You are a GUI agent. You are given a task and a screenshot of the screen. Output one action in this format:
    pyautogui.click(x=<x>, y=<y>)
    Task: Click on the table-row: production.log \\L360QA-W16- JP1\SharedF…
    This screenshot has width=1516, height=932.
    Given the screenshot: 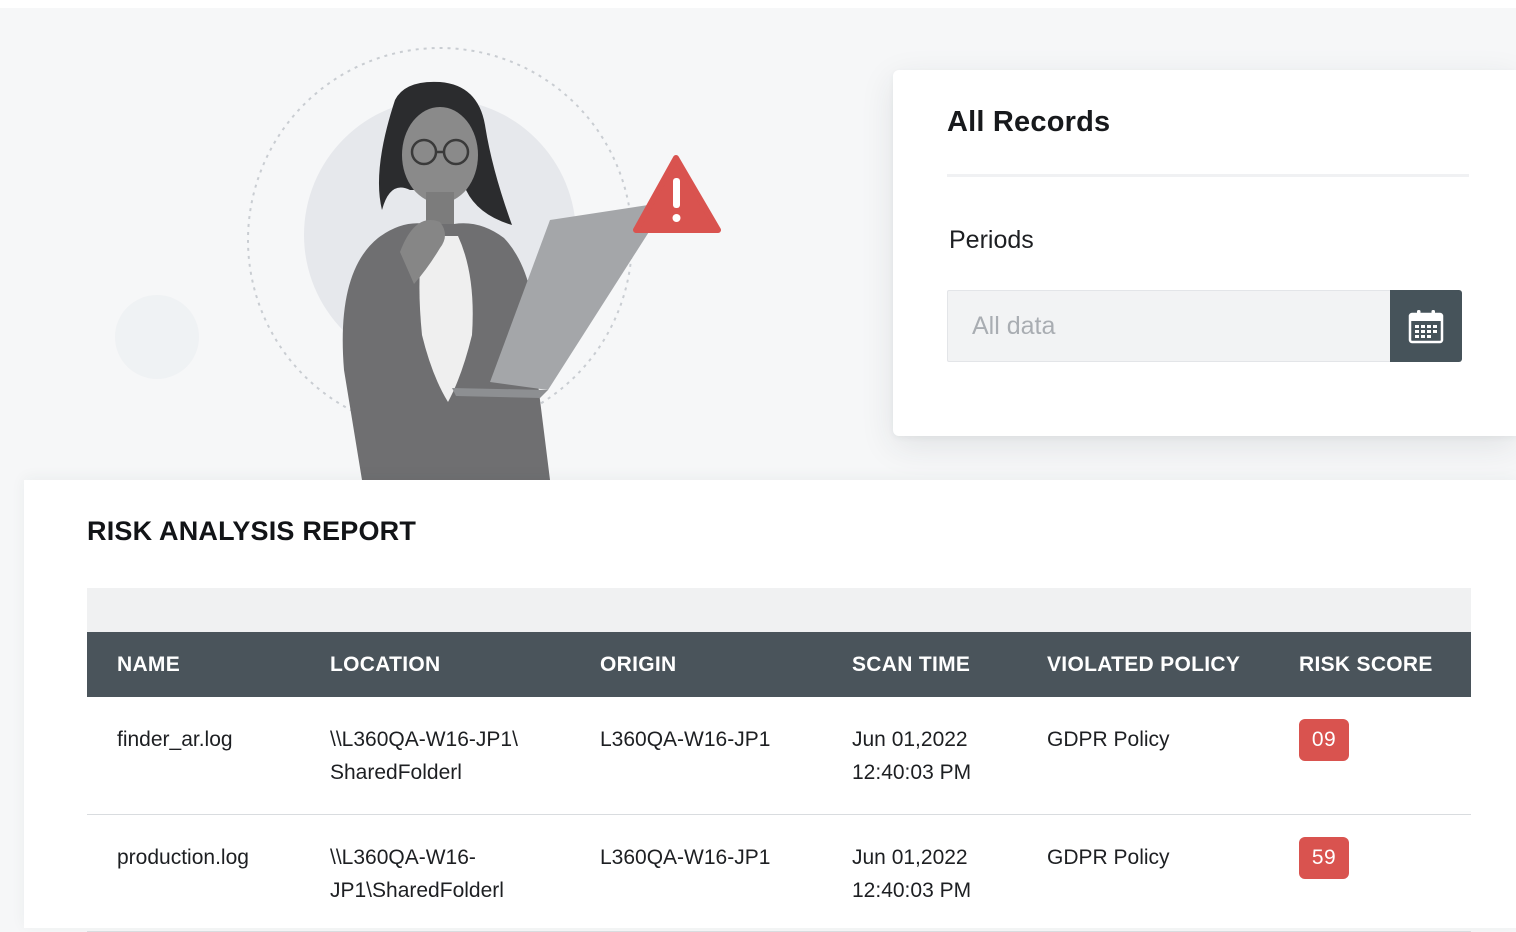 What is the action you would take?
    pyautogui.click(x=779, y=872)
    